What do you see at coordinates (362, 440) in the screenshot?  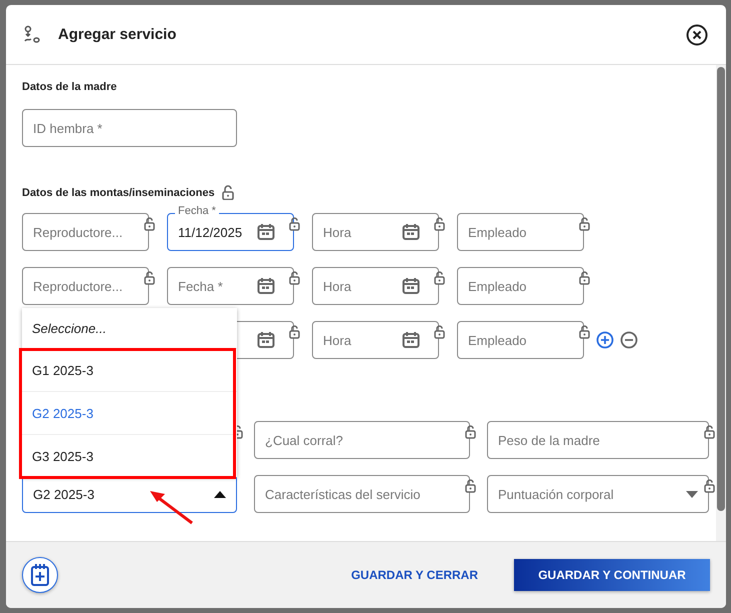 I see `input-field: ¿Cual corral?` at bounding box center [362, 440].